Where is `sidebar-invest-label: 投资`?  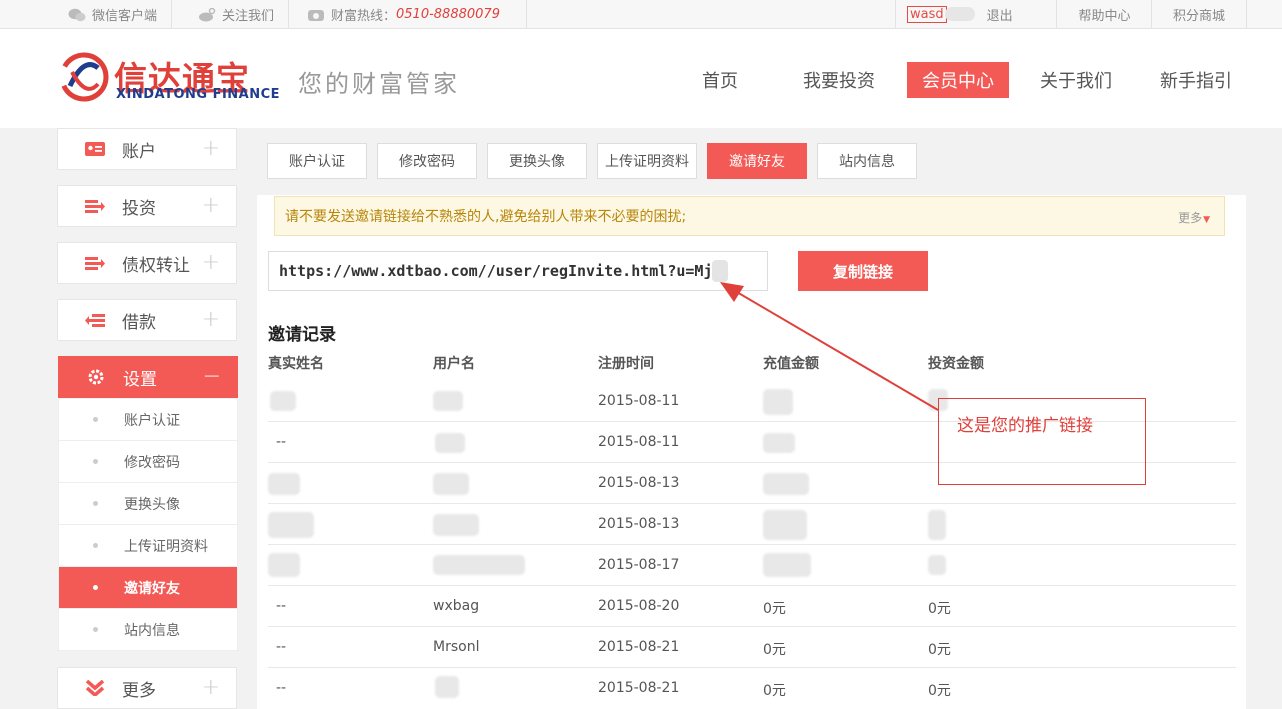 sidebar-invest-label: 投资 is located at coordinates (139, 208).